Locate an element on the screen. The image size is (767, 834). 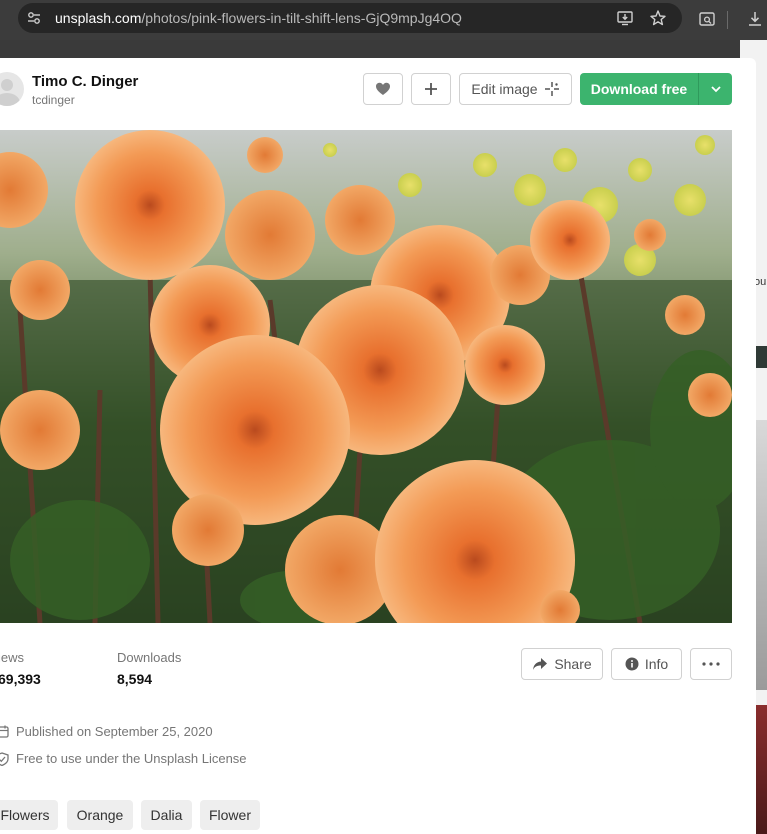
share-arrow-icon is located at coordinates (540, 664).